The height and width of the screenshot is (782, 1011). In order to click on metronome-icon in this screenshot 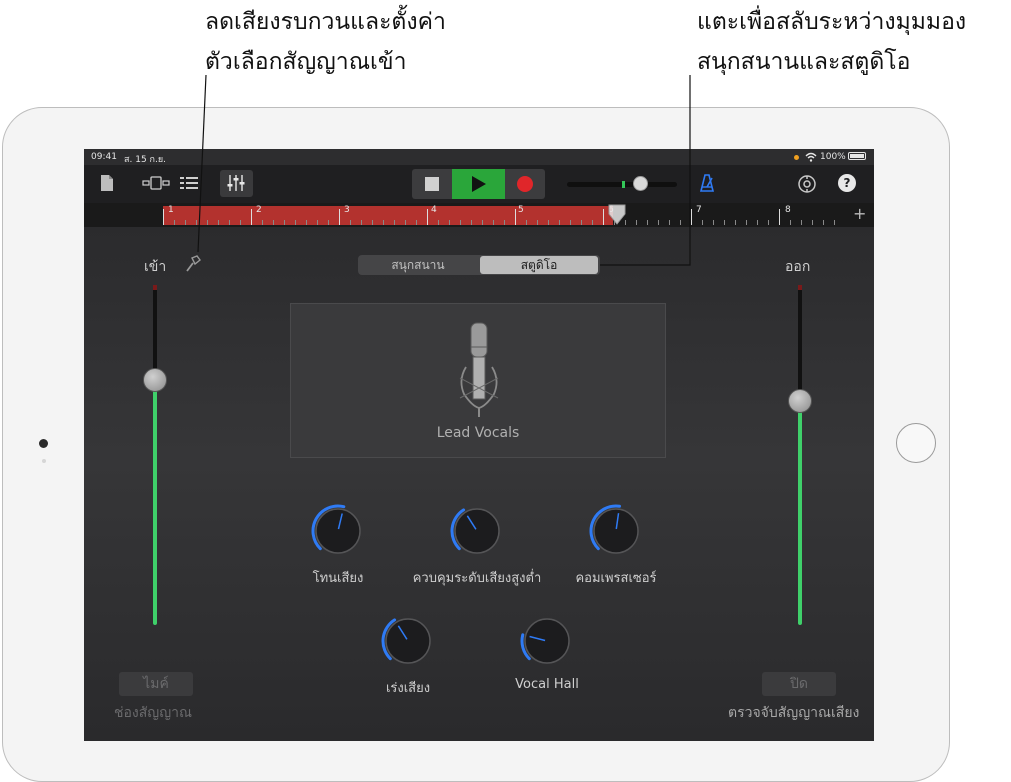, I will do `click(707, 183)`.